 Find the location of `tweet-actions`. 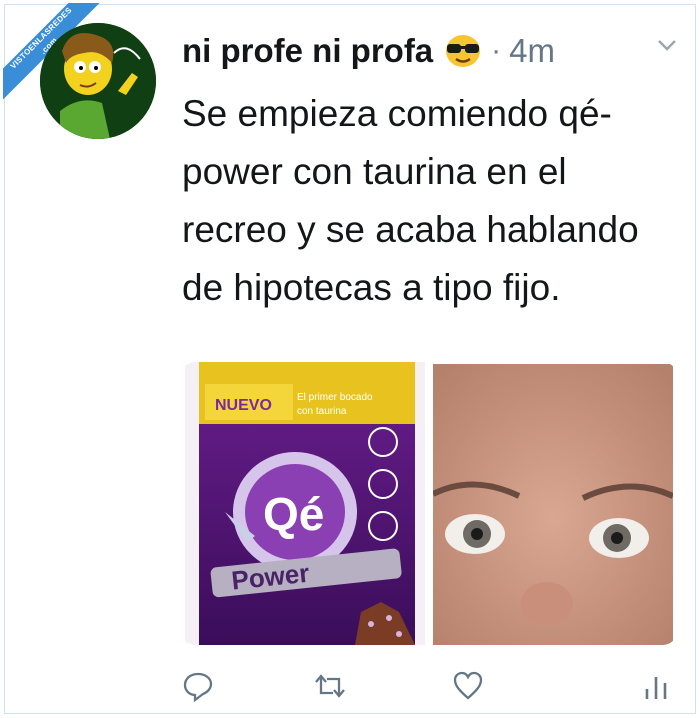

tweet-actions is located at coordinates (431, 687).